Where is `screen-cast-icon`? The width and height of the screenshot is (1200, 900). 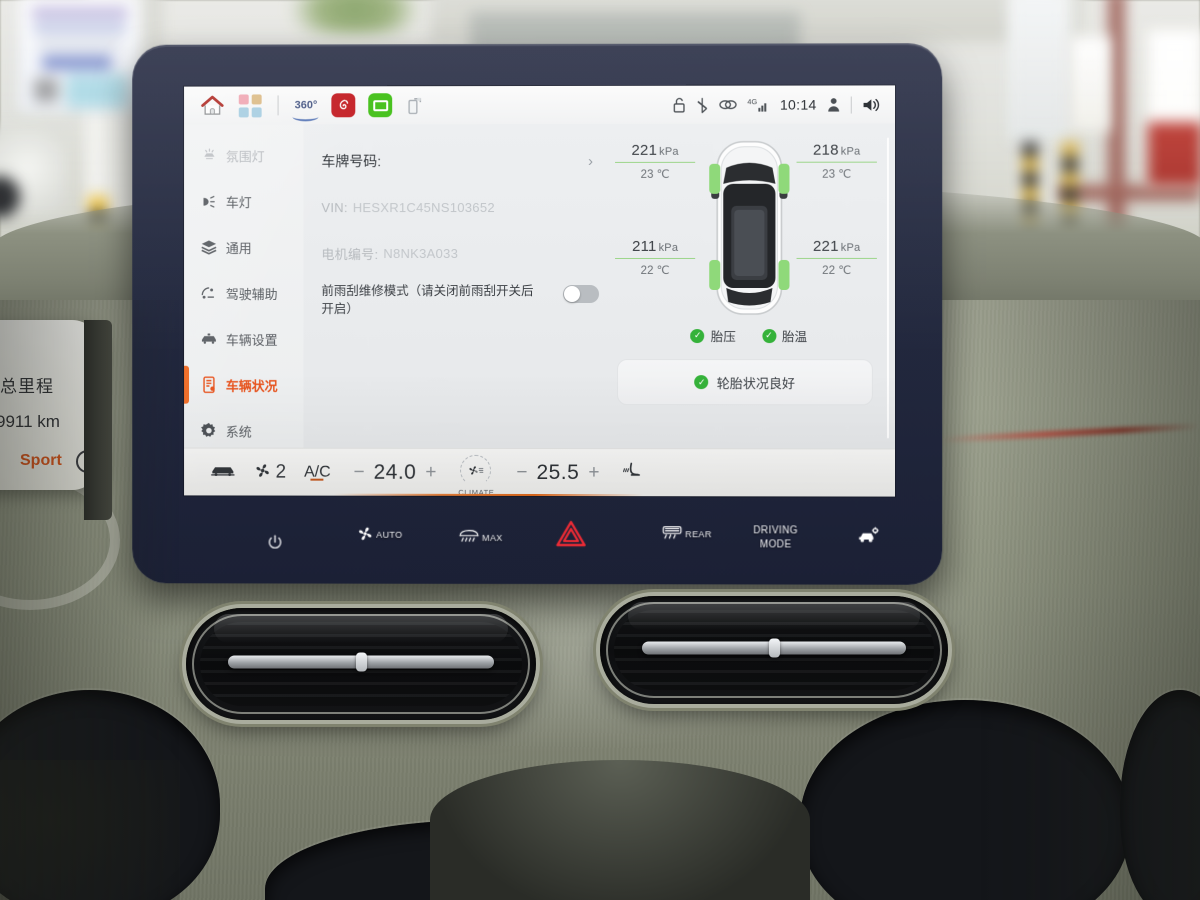 screen-cast-icon is located at coordinates (415, 105).